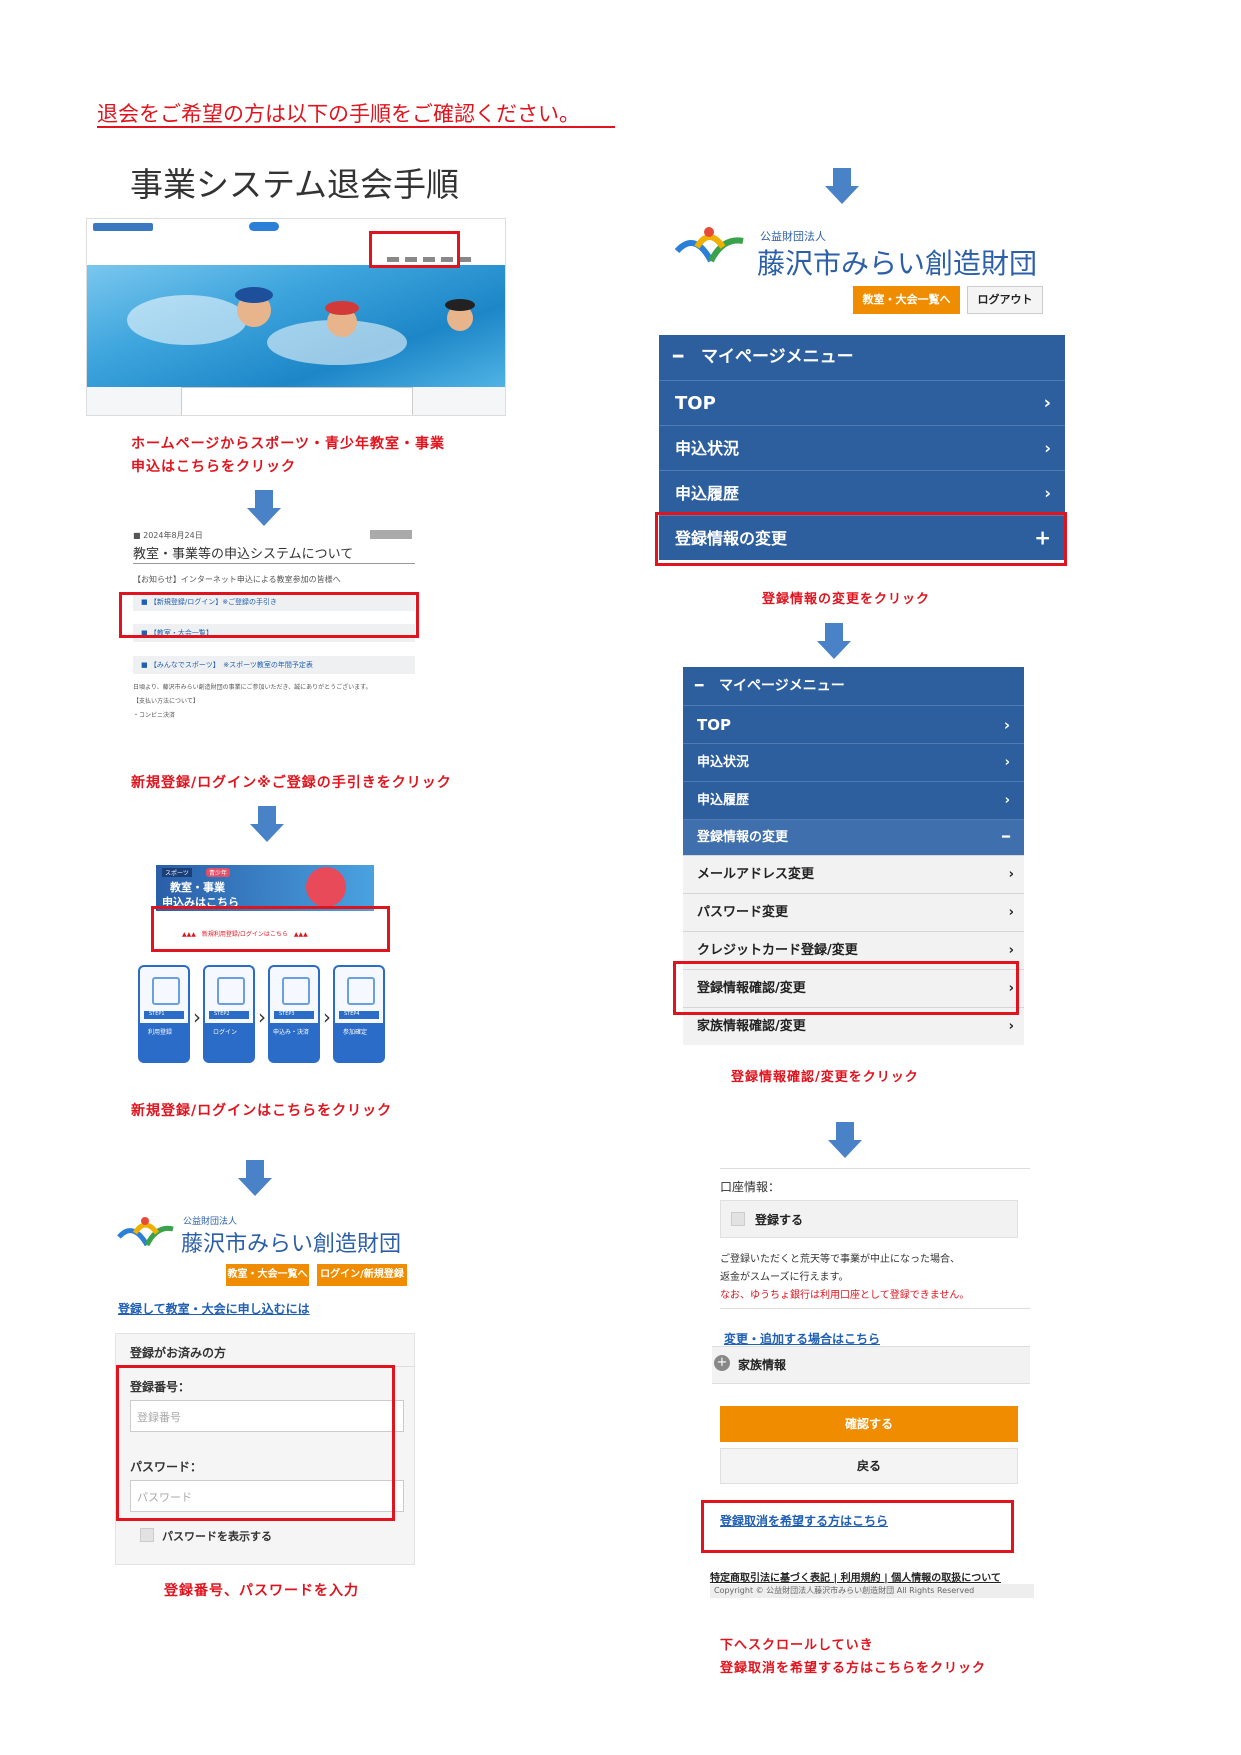 The width and height of the screenshot is (1241, 1755). Describe the element at coordinates (355, 1032) in the screenshot. I see `step-name: 参加確定` at that location.